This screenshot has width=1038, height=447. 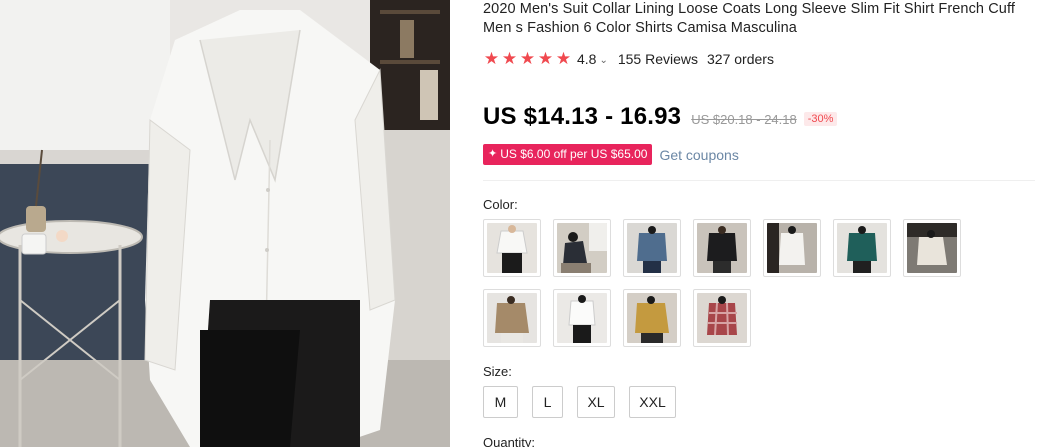 What do you see at coordinates (547, 402) in the screenshot?
I see `size-option-l: L` at bounding box center [547, 402].